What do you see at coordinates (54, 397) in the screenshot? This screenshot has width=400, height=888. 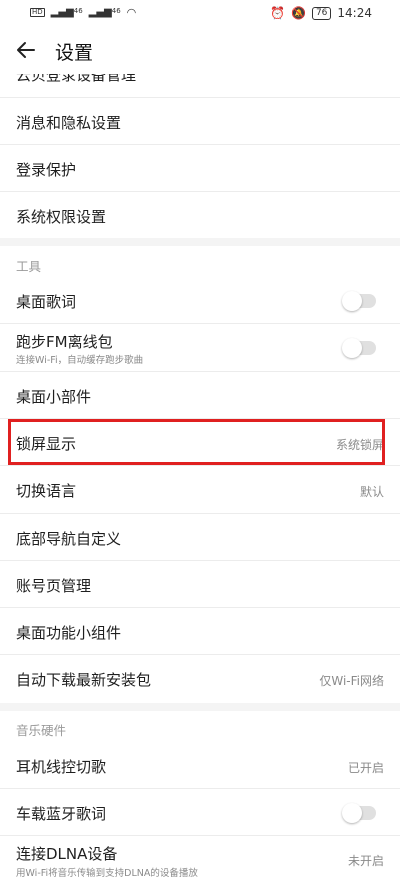 I see `list-item-label: 桌面小部件` at bounding box center [54, 397].